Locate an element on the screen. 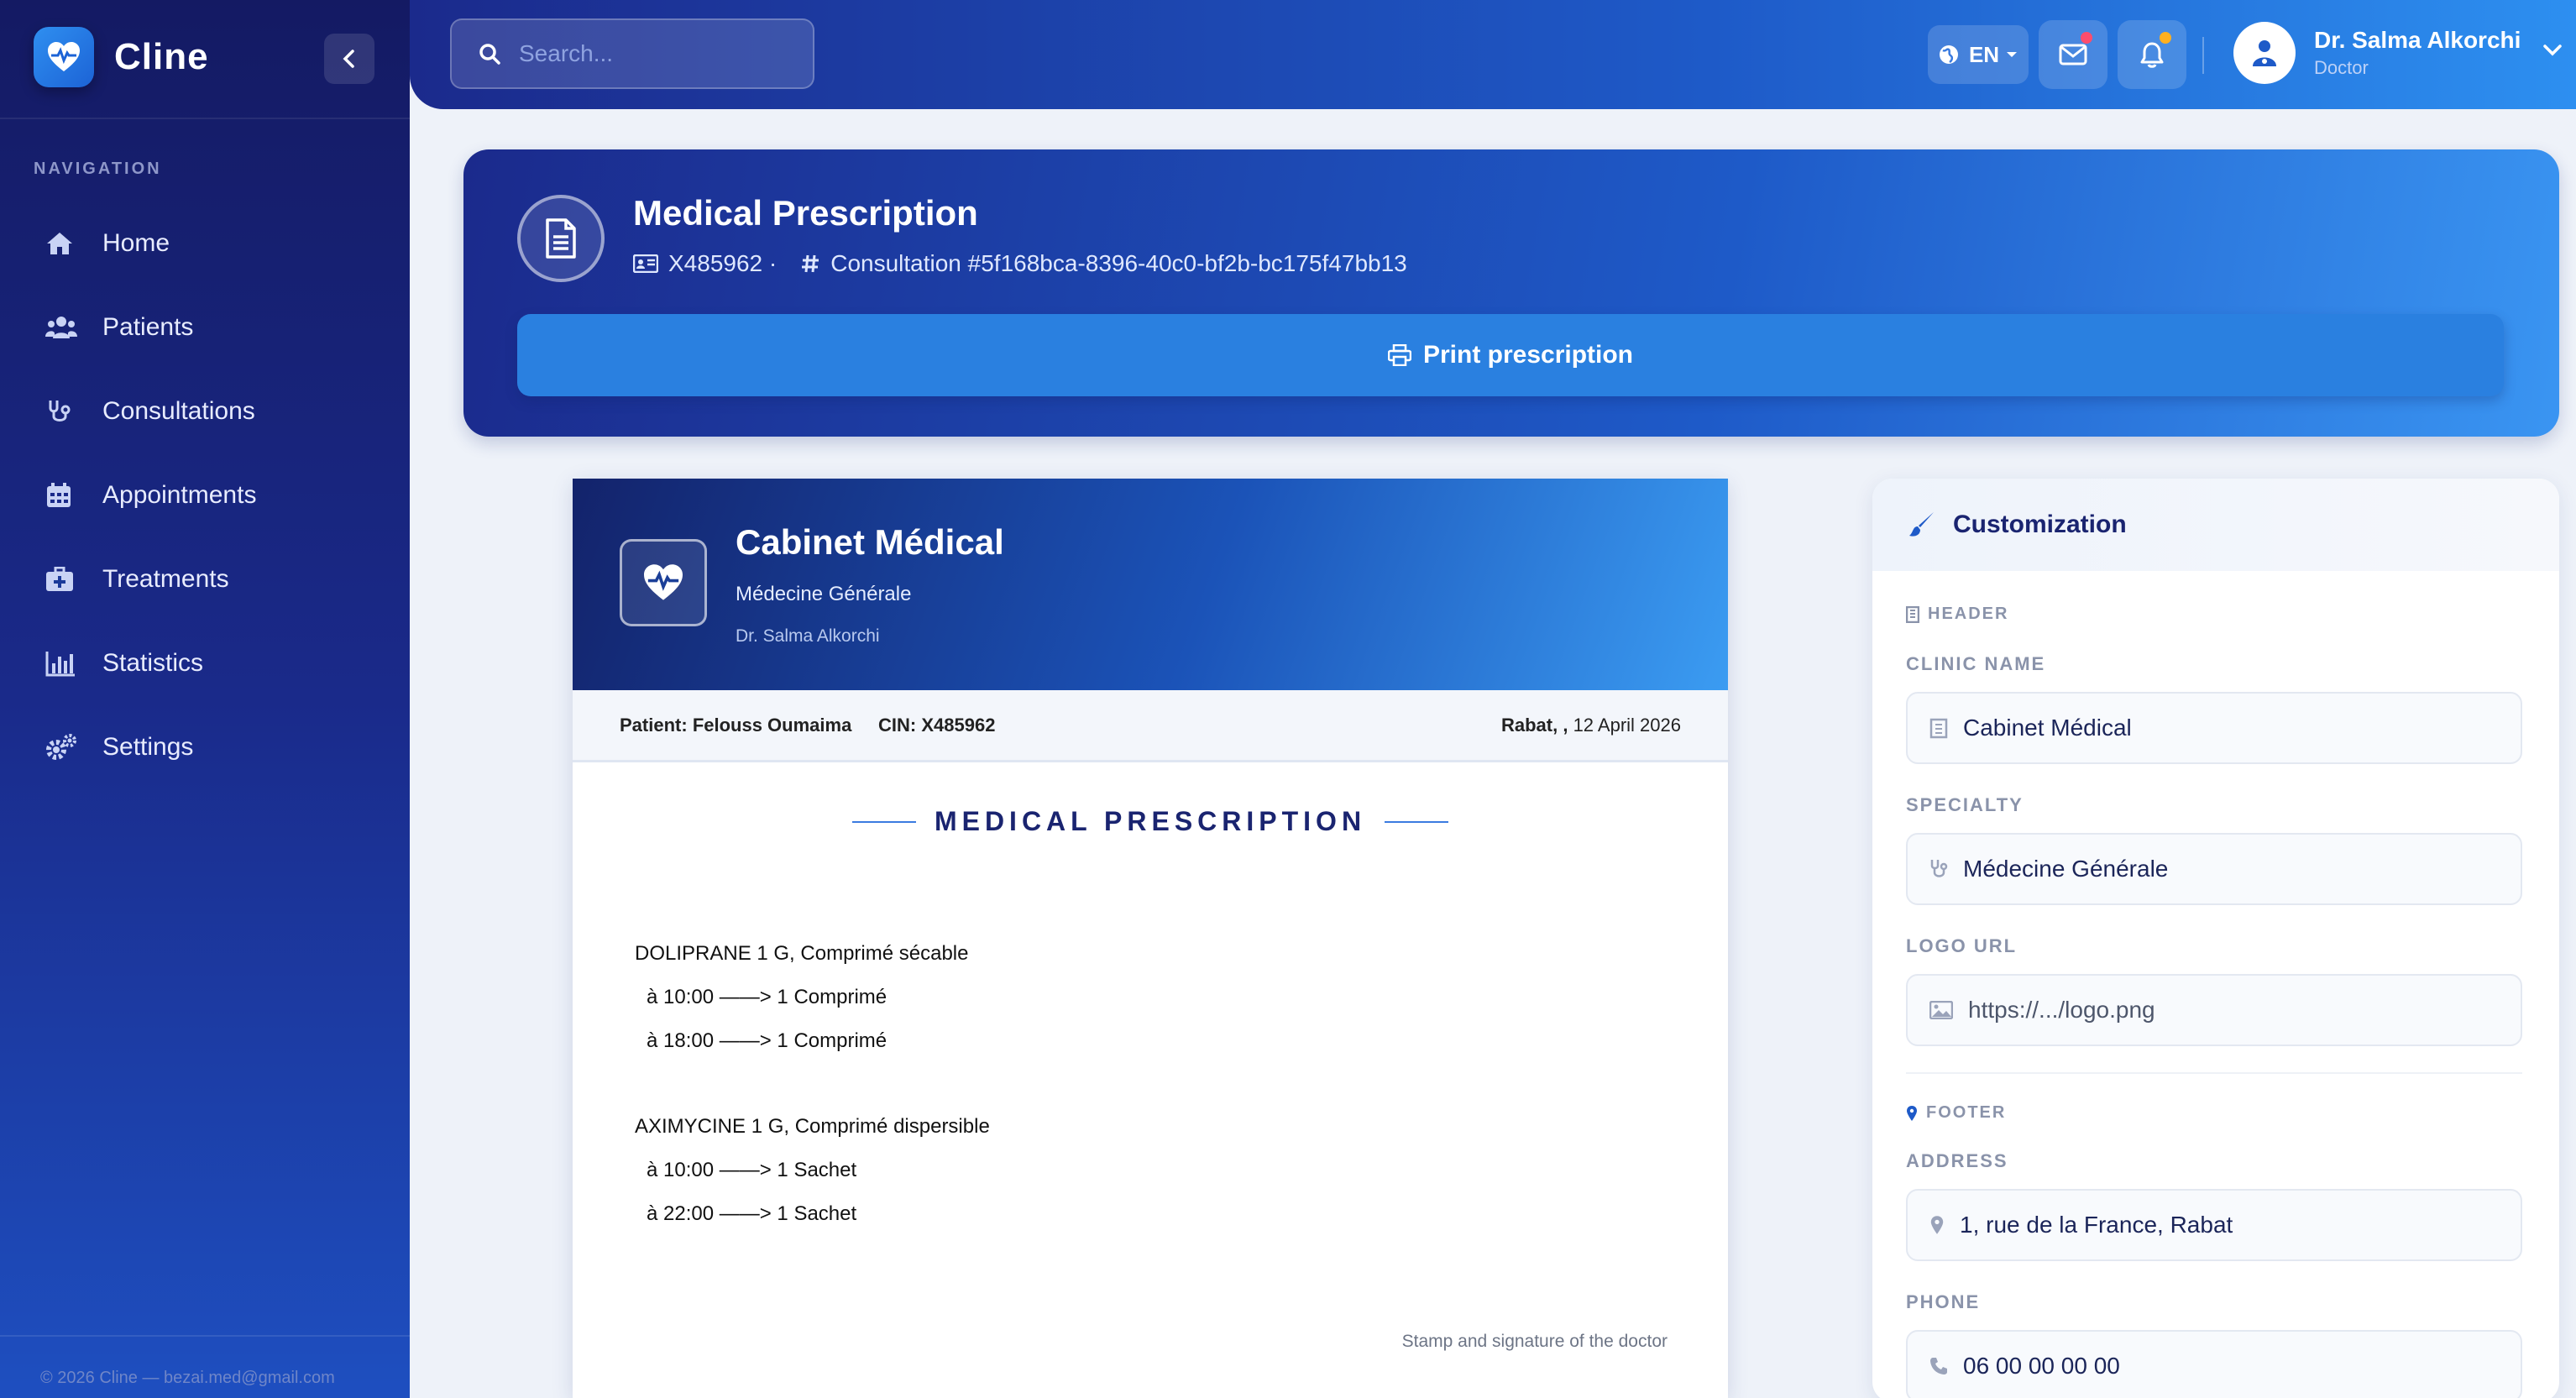  customization-title: Customization is located at coordinates (2040, 524).